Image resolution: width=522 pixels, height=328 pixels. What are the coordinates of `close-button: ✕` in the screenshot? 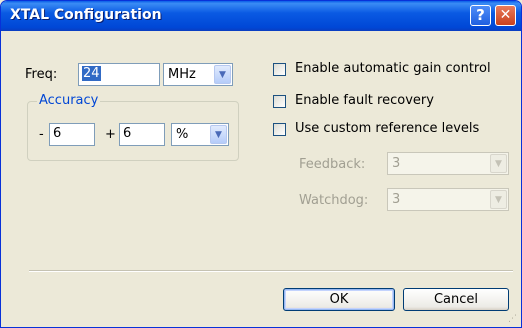 It's located at (505, 15).